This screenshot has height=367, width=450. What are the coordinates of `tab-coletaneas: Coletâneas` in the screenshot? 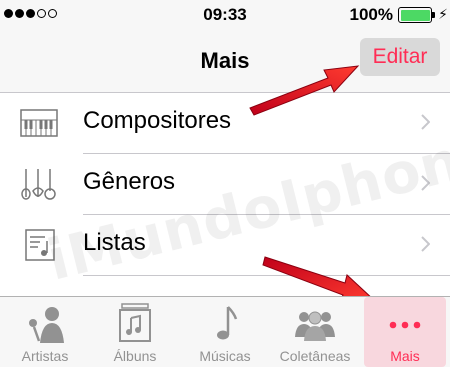 It's located at (315, 332).